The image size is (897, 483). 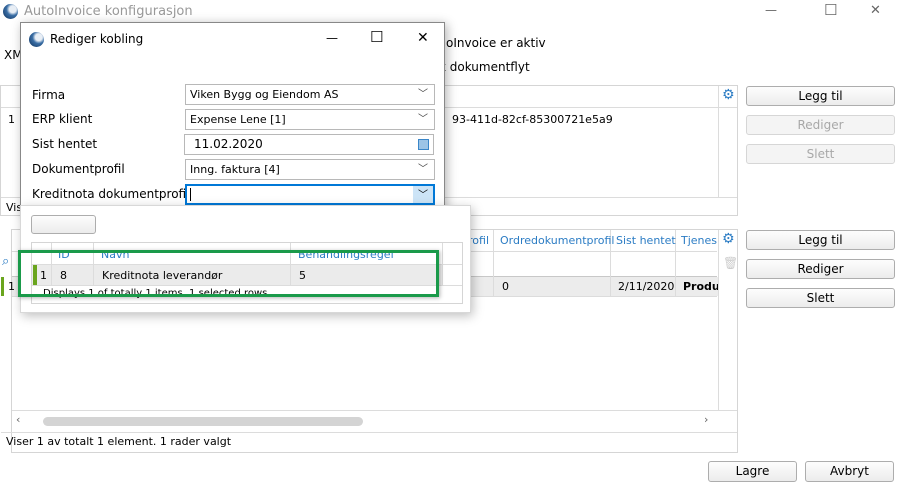 What do you see at coordinates (238, 119) in the screenshot?
I see `erp-client-value: Expense Lene [1]` at bounding box center [238, 119].